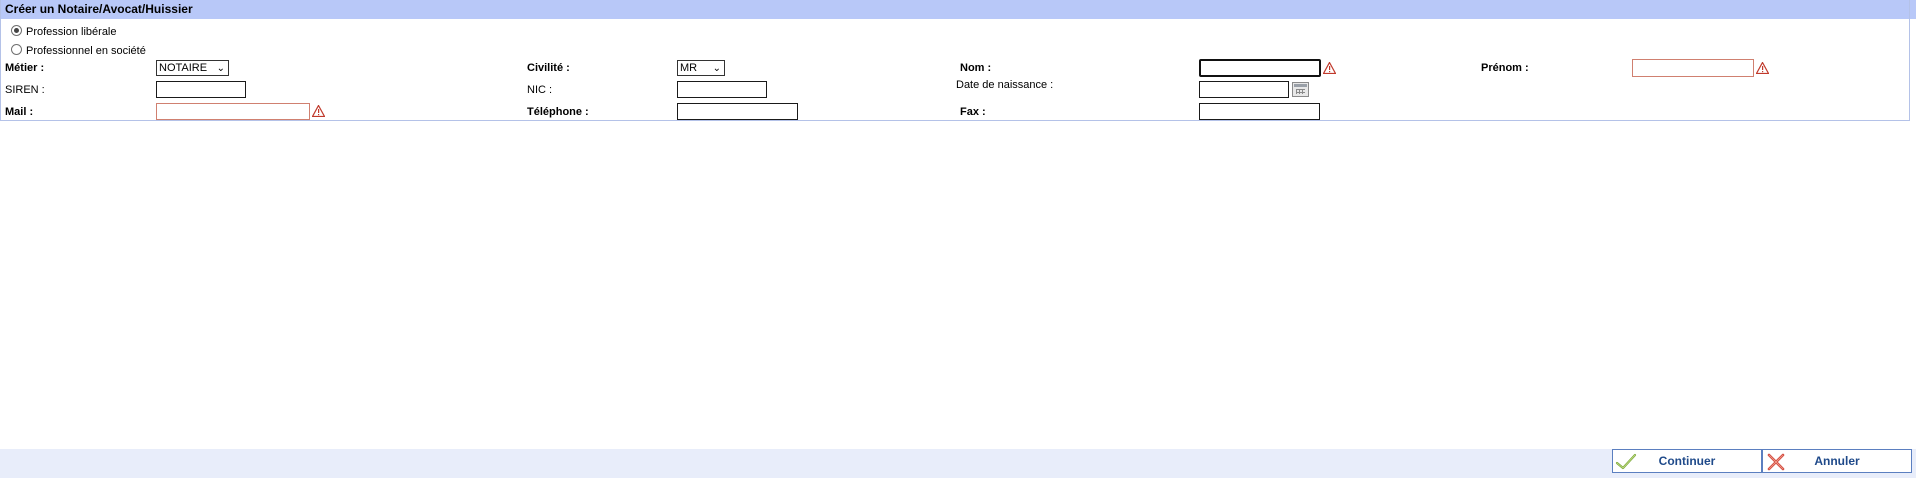 This screenshot has width=1916, height=478. Describe the element at coordinates (1300, 89) in the screenshot. I see `calendar-icon` at that location.